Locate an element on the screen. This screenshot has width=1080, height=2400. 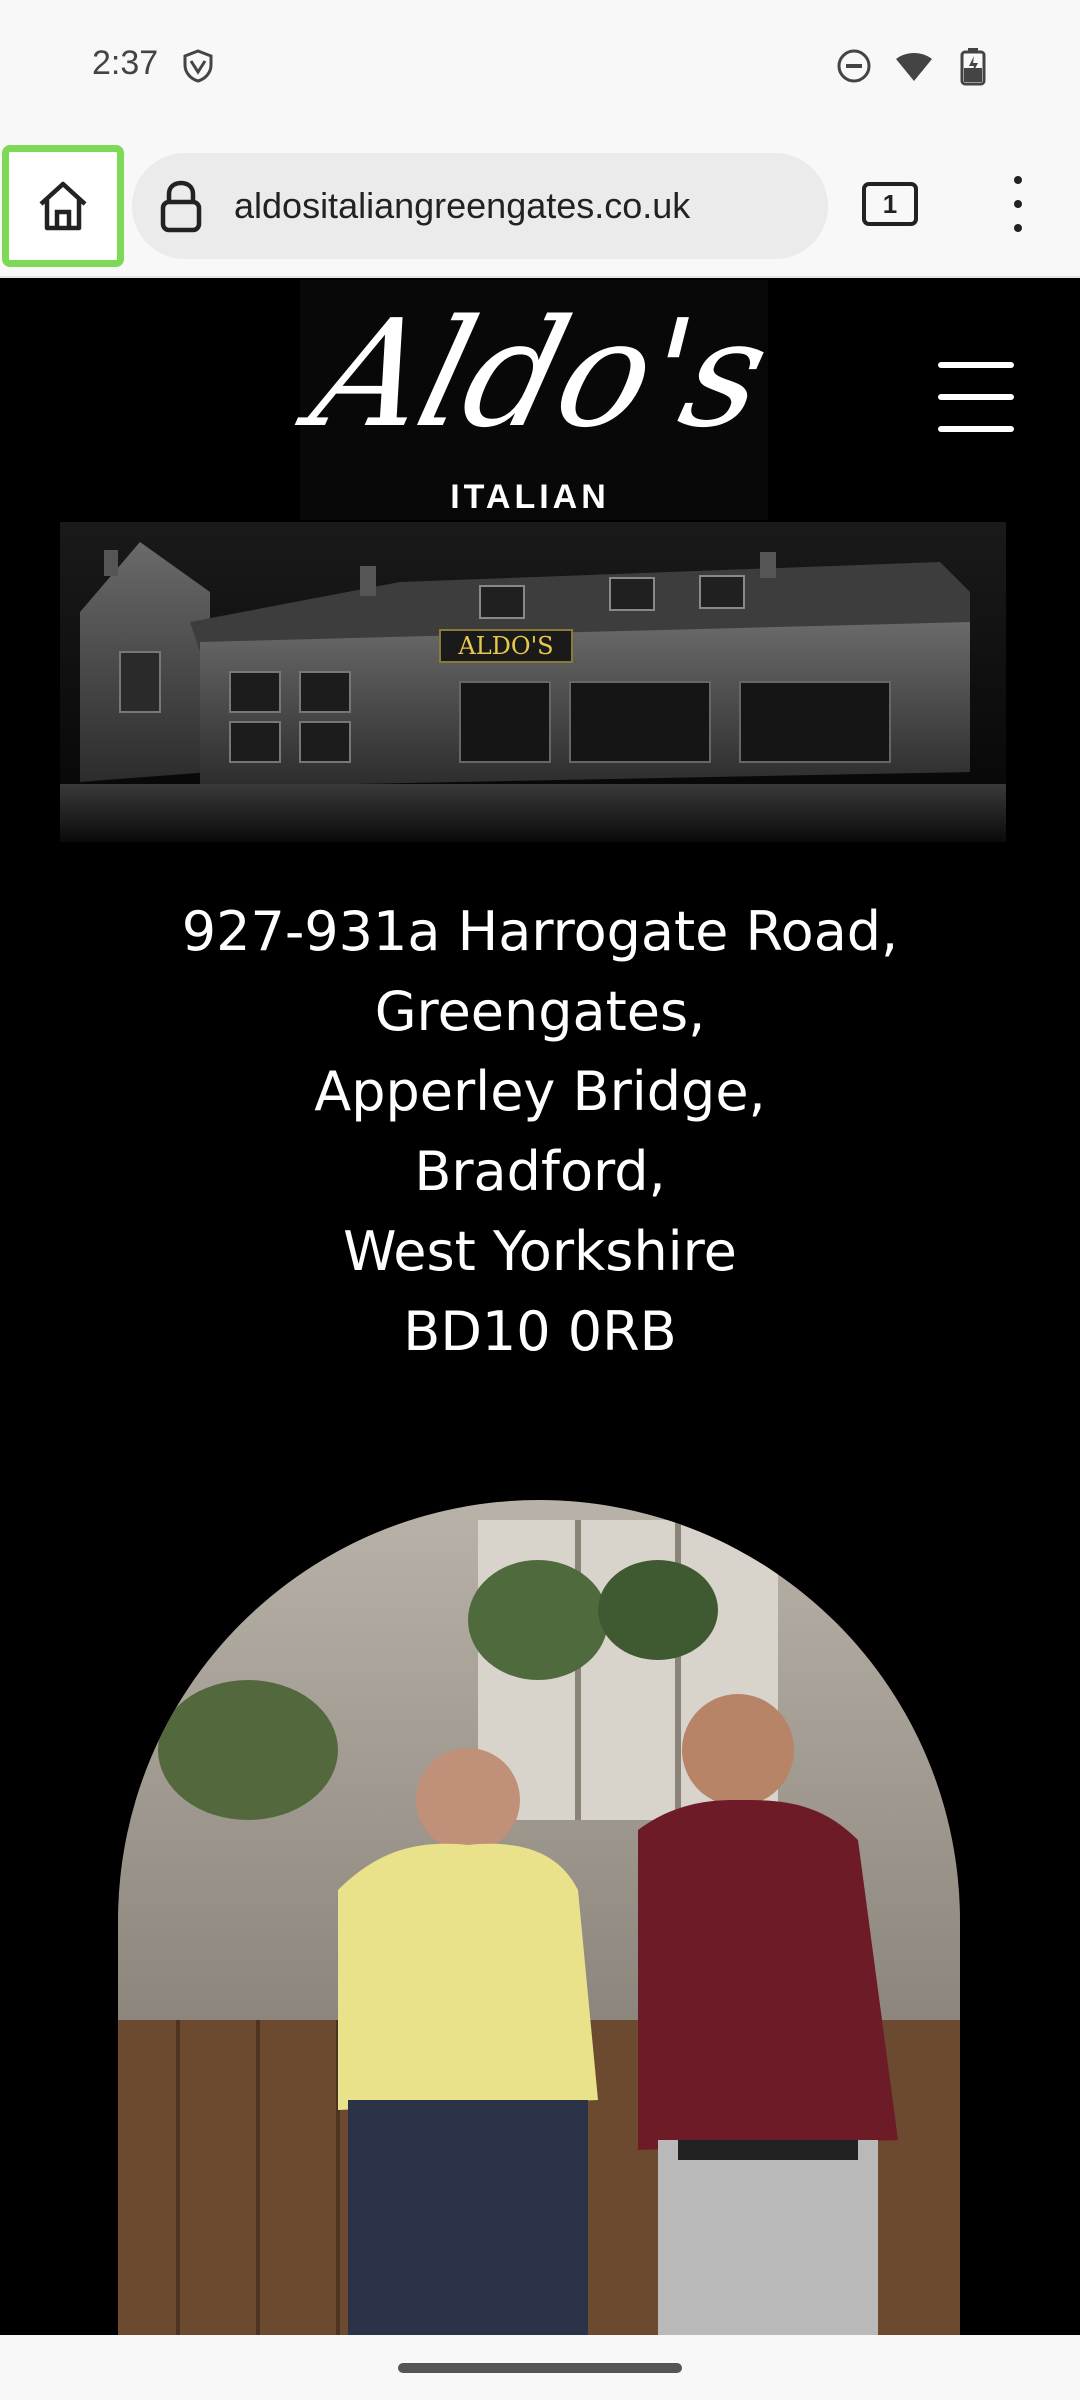
building-sign: ALDO'S is located at coordinates (505, 646).